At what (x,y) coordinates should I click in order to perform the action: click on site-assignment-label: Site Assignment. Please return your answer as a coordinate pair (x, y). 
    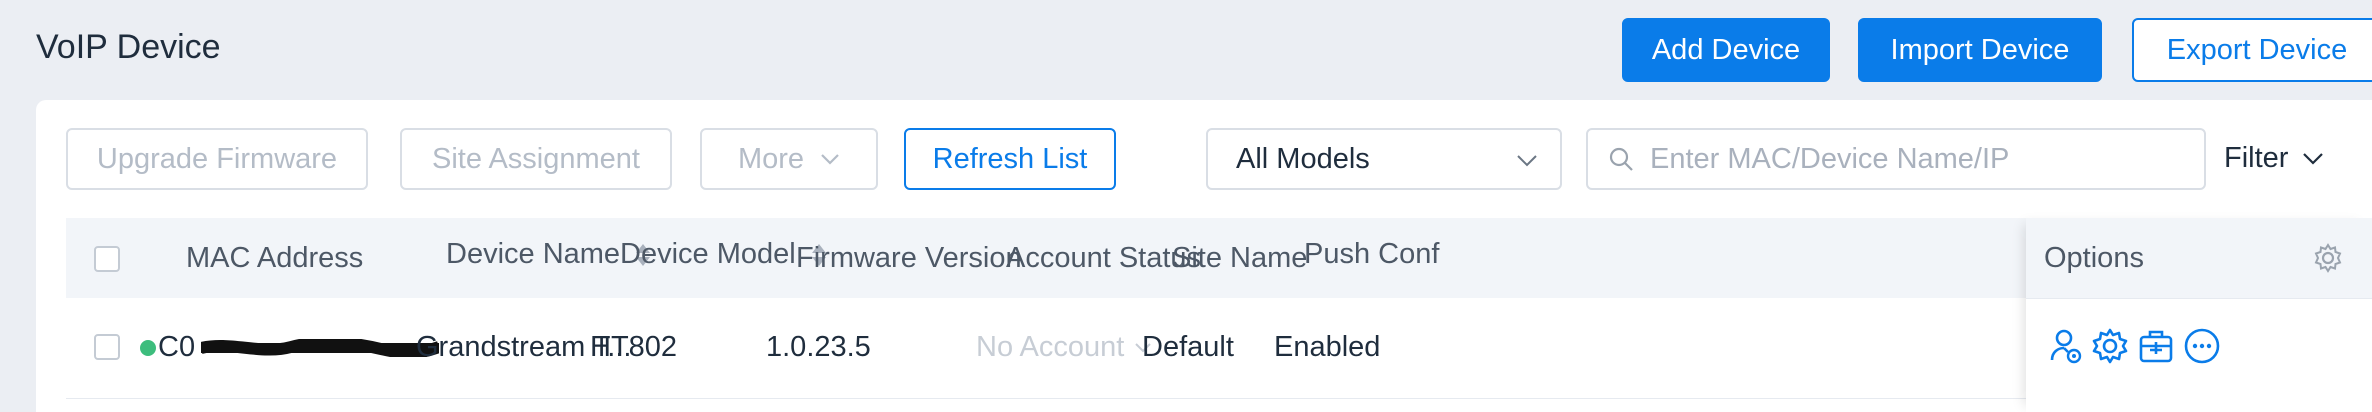
    Looking at the image, I should click on (536, 158).